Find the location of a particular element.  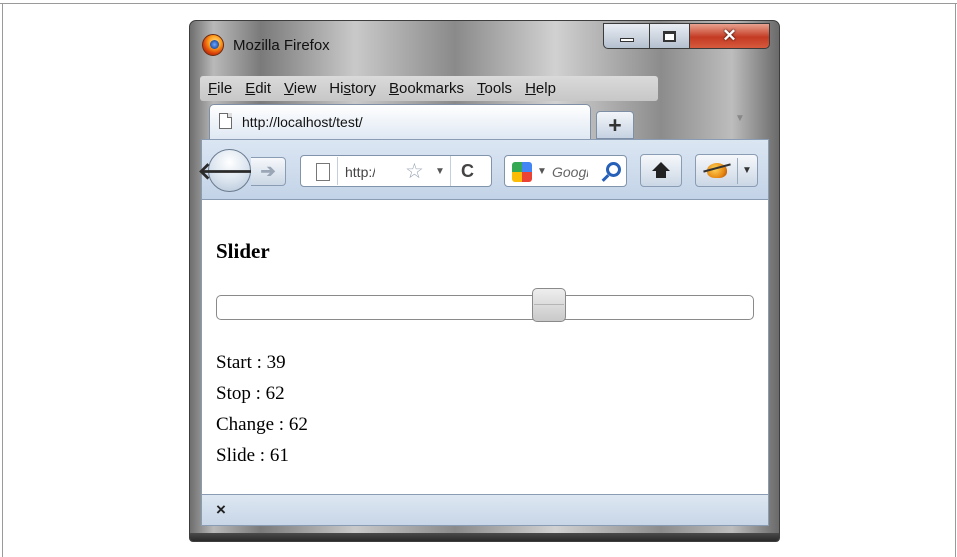

button-divider is located at coordinates (737, 171).